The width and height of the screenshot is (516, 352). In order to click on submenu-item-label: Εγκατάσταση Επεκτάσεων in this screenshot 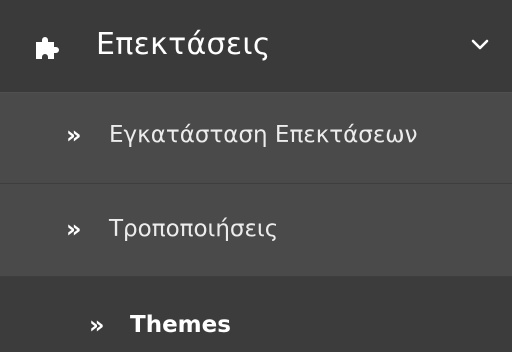, I will do `click(263, 135)`.